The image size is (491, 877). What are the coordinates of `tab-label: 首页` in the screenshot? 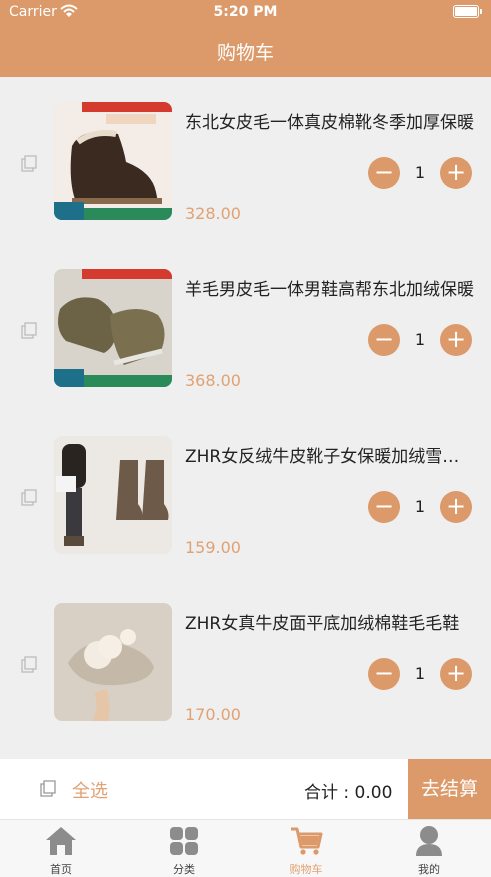 It's located at (61, 869).